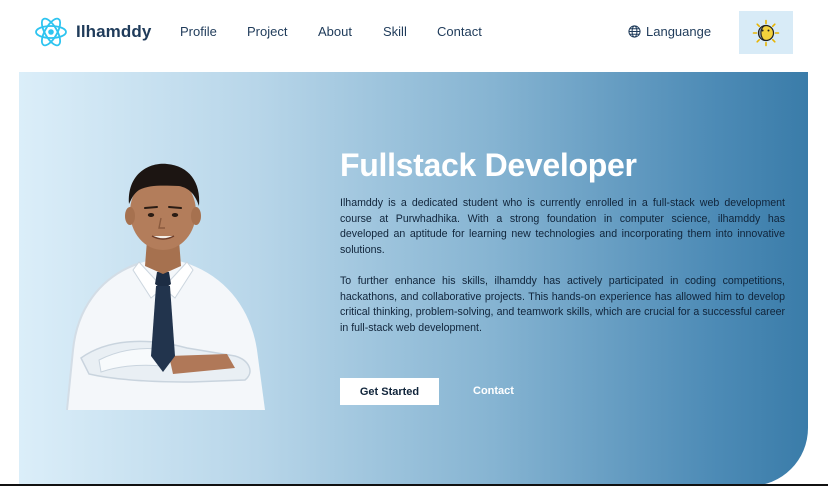  I want to click on nav-link-about: About, so click(335, 31).